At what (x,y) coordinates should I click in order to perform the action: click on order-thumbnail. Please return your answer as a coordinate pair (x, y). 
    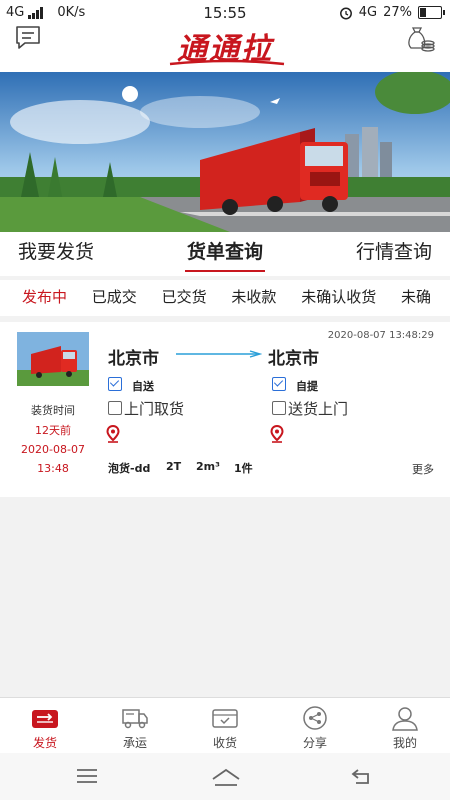
    Looking at the image, I should click on (53, 359).